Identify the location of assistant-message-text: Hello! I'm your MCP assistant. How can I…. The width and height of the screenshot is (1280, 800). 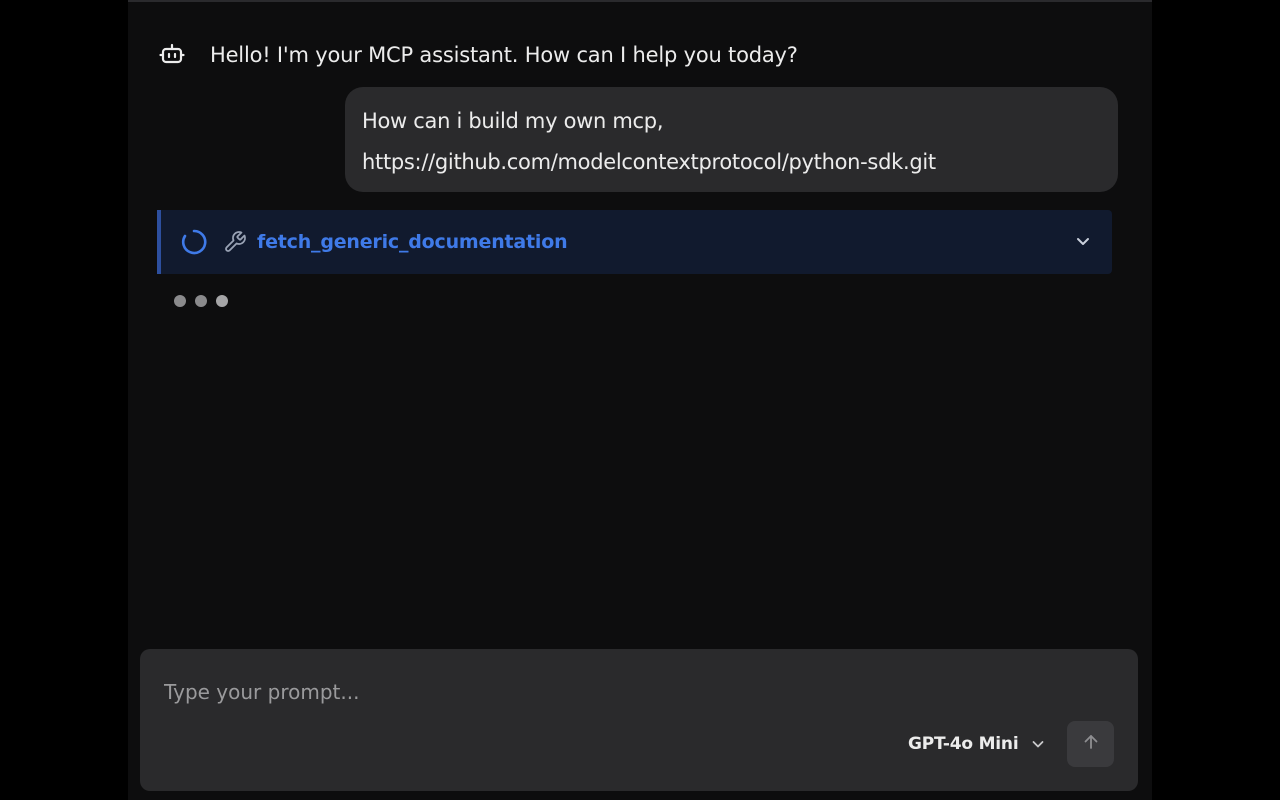
(504, 55).